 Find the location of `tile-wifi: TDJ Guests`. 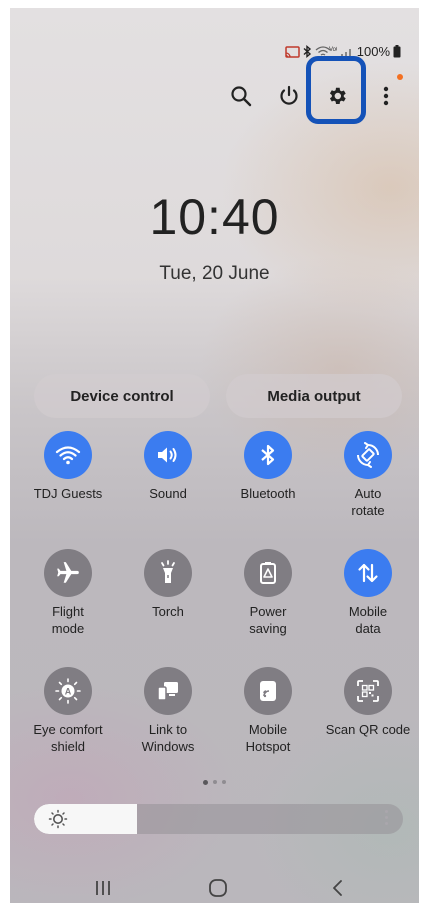

tile-wifi: TDJ Guests is located at coordinates (68, 466).